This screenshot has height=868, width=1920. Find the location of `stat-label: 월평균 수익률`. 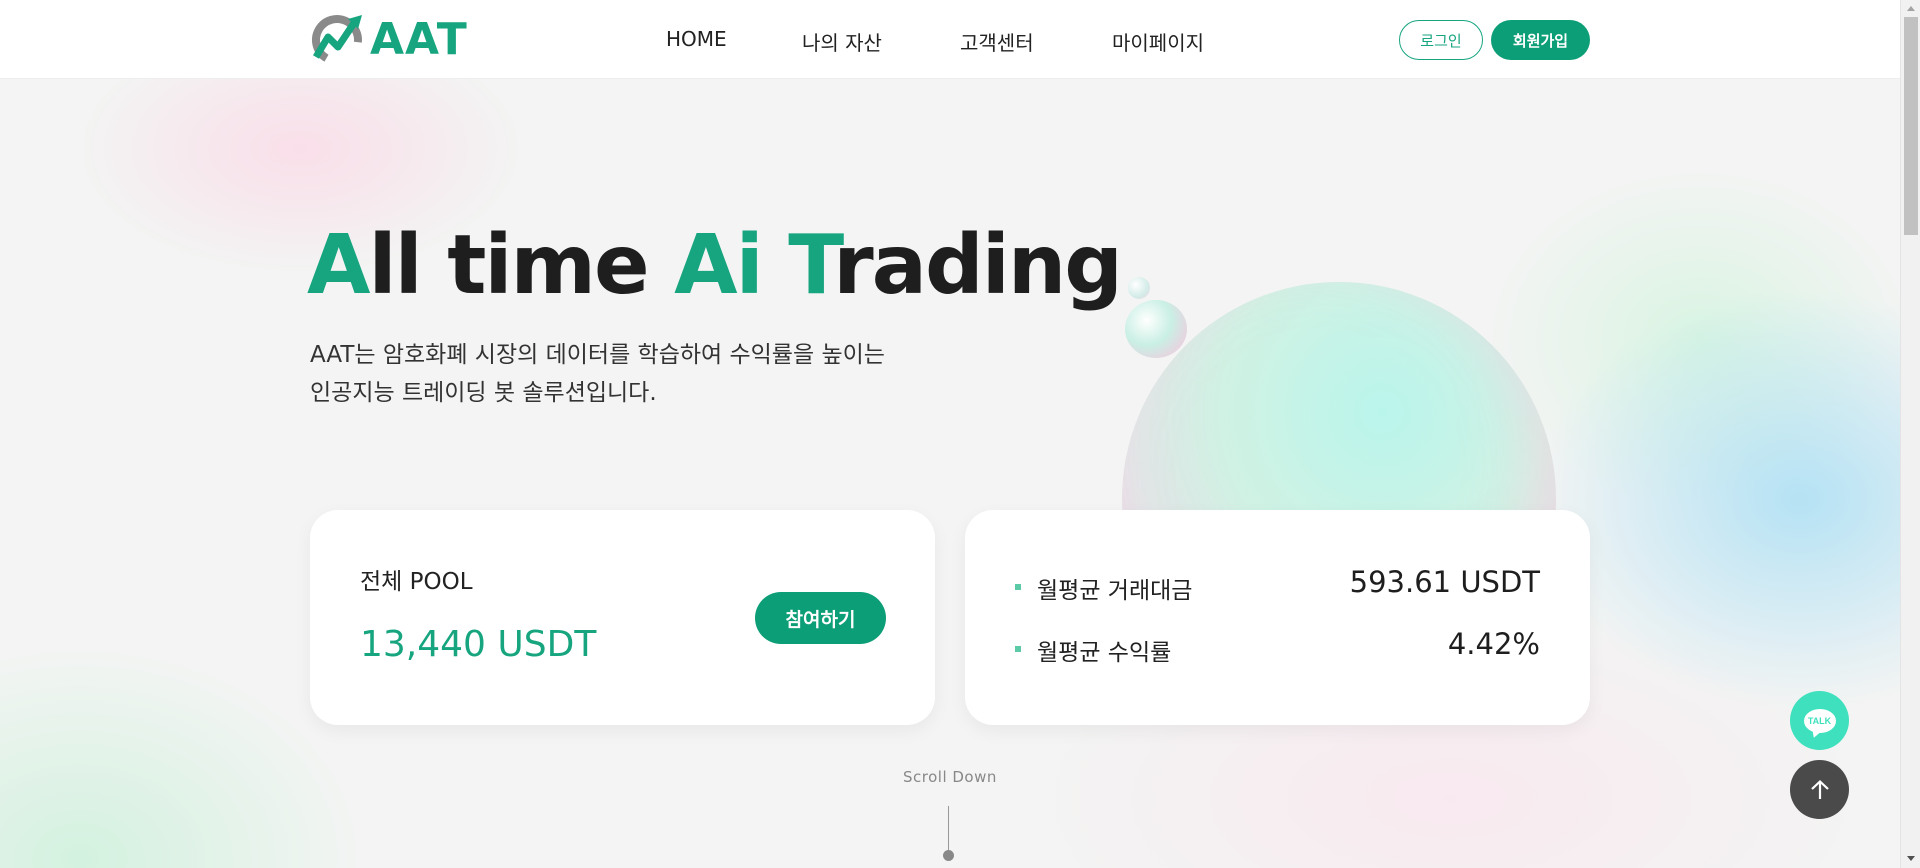

stat-label: 월평균 수익률 is located at coordinates (1104, 653).